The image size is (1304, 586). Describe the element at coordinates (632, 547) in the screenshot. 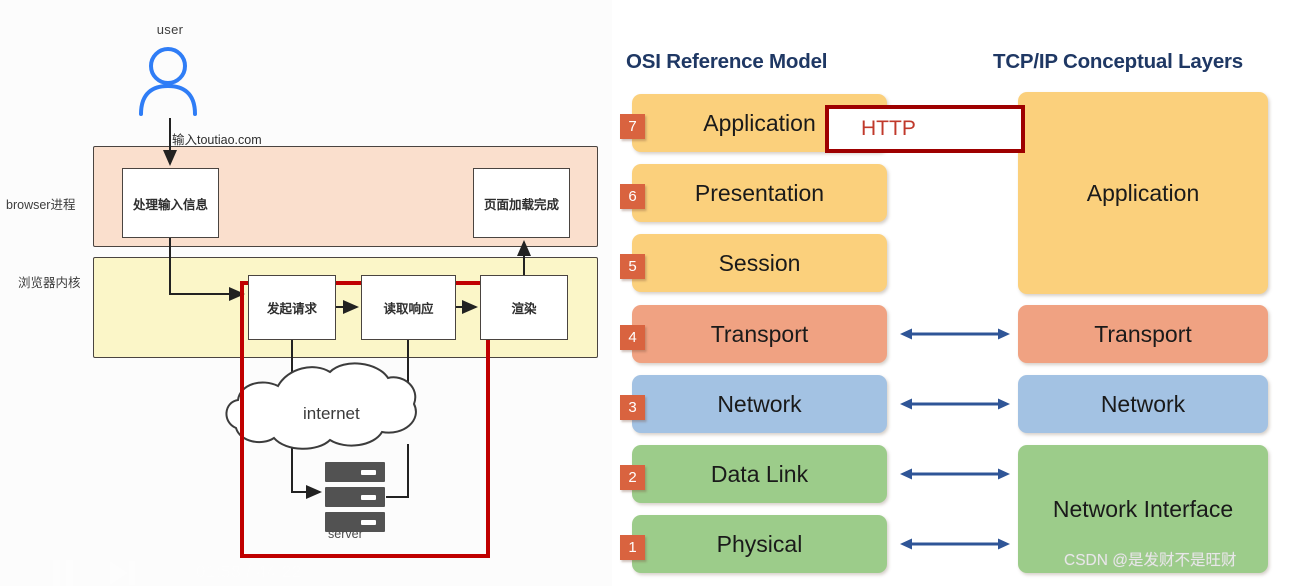

I see `osi-layer-badge-1: 1` at that location.